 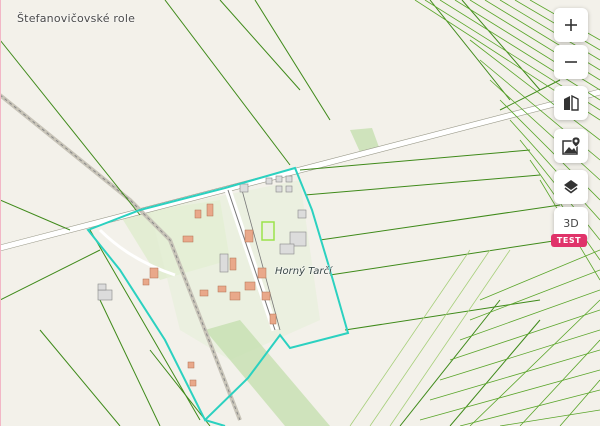 What do you see at coordinates (303, 271) in the screenshot?
I see `village-label: Horný Tarčí` at bounding box center [303, 271].